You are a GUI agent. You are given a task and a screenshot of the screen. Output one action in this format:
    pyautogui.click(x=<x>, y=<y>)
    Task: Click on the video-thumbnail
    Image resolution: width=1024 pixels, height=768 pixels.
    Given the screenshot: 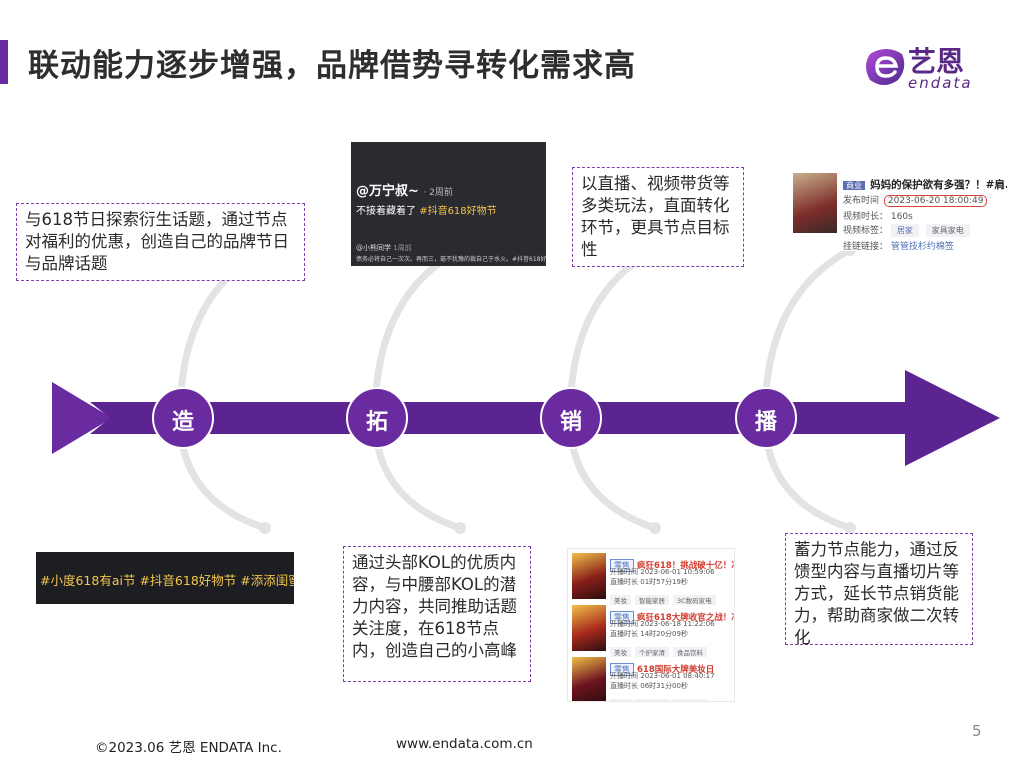 What is the action you would take?
    pyautogui.click(x=815, y=203)
    